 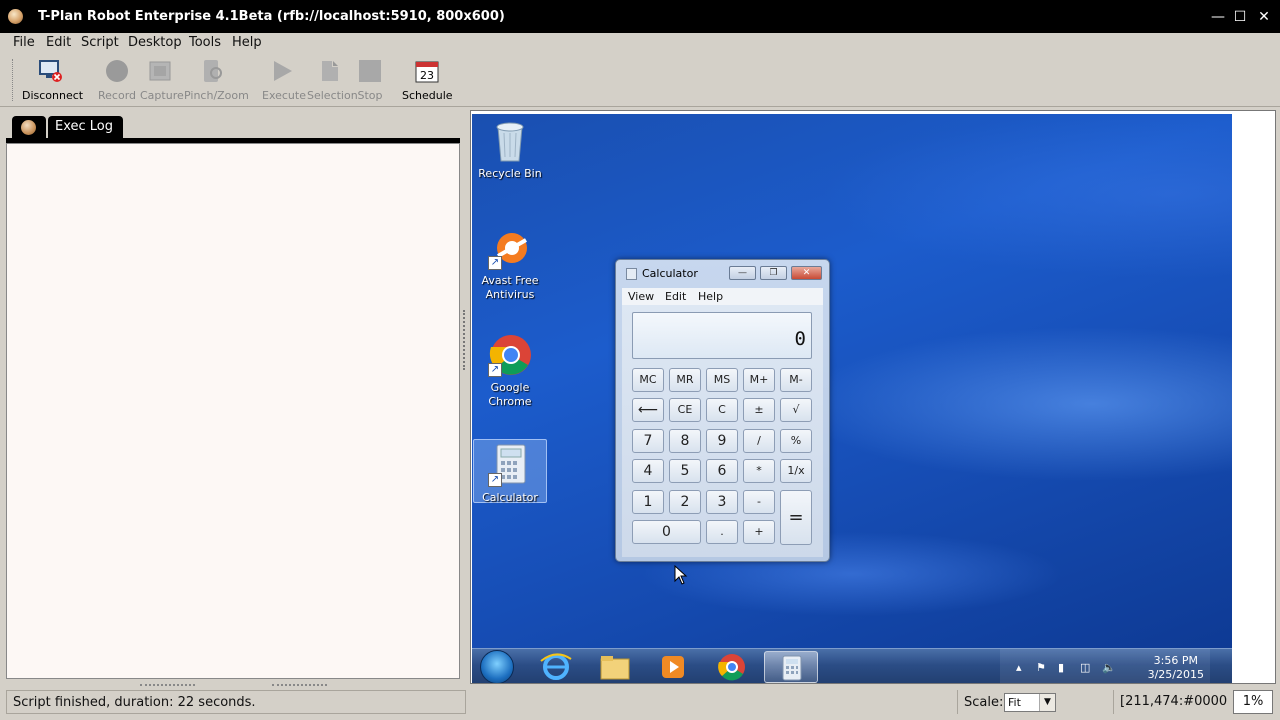 I want to click on power-icon: ▮, so click(x=1061, y=667).